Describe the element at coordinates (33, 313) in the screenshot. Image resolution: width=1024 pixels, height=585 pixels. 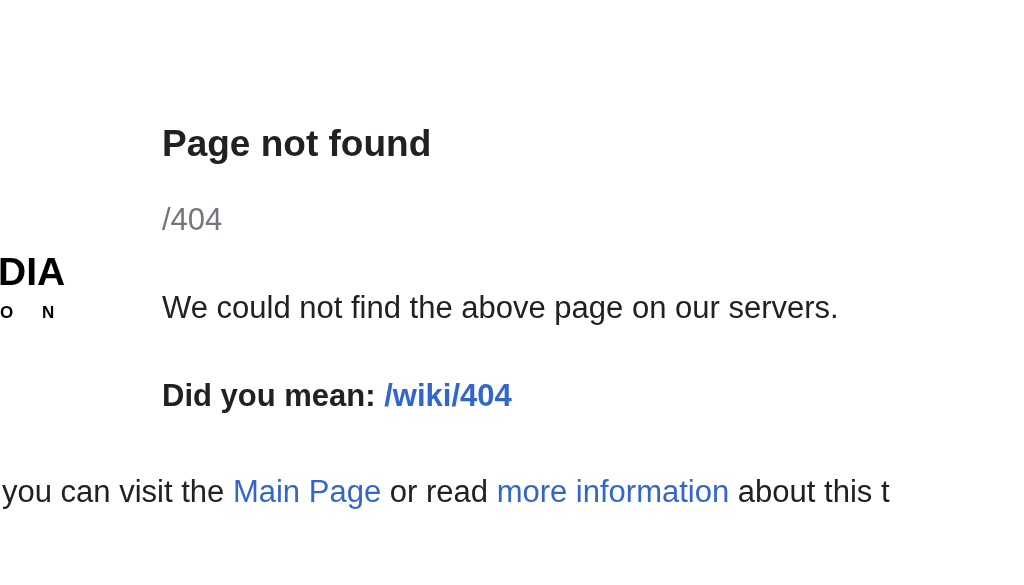
I see `logo-subtitle: O N` at that location.